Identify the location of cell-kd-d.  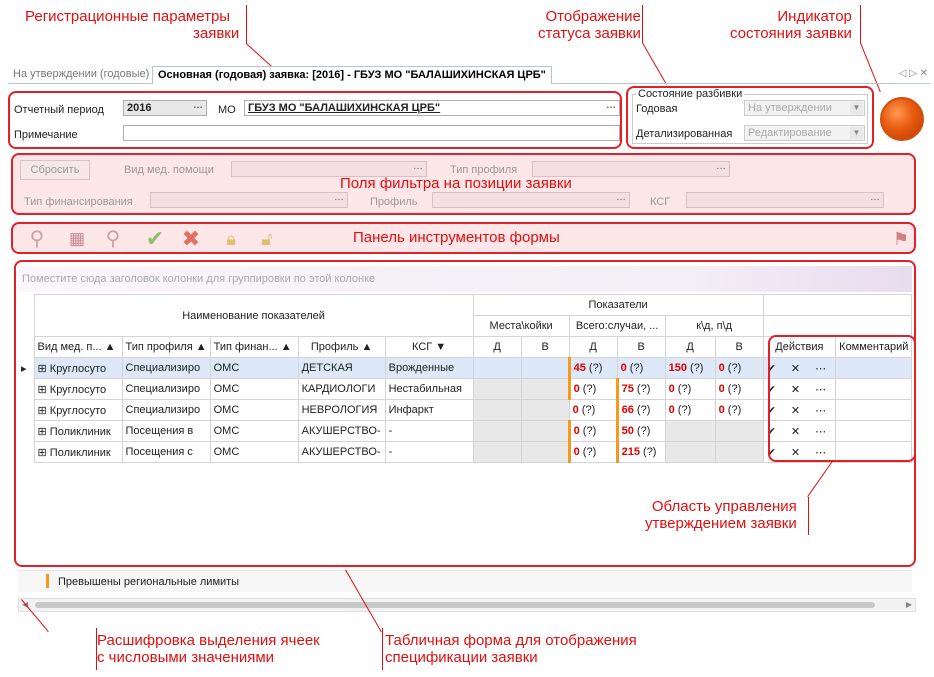
(690, 452).